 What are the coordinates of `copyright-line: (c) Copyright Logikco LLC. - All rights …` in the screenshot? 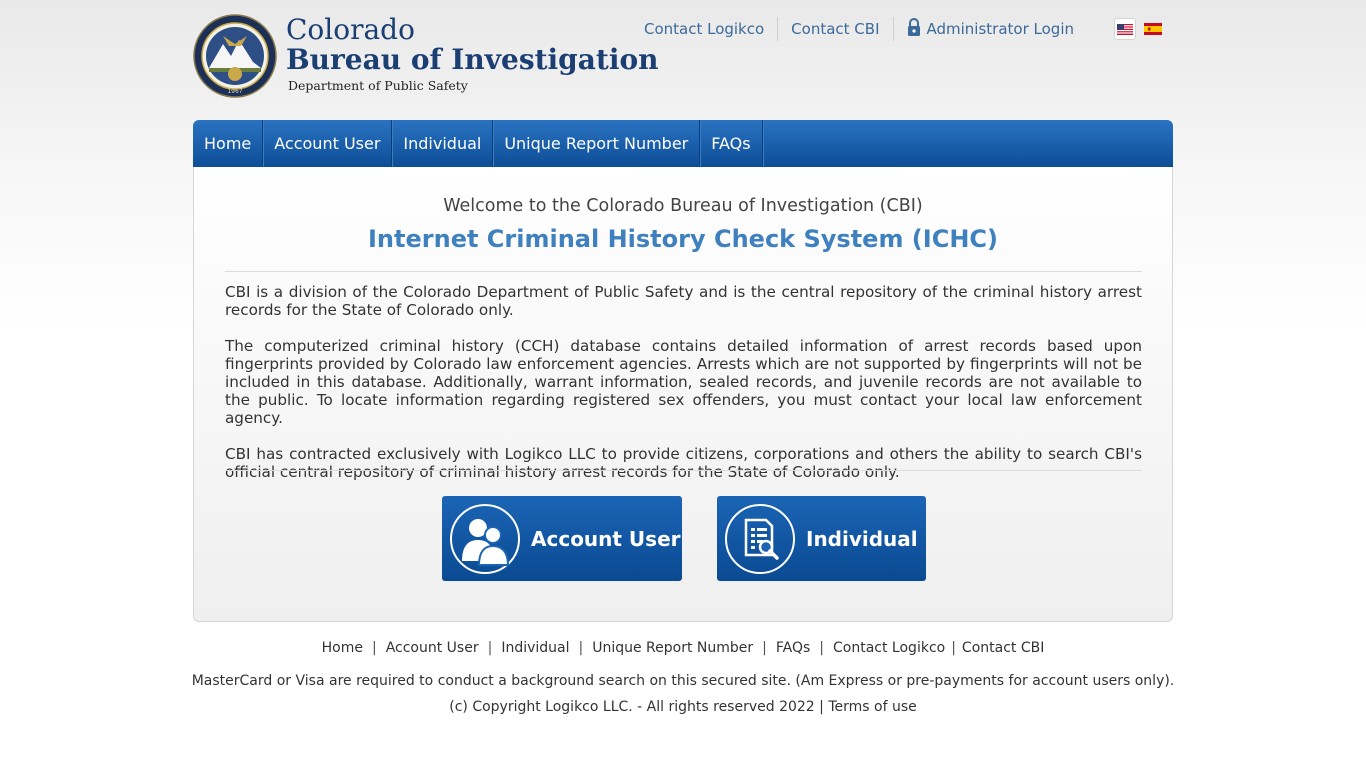 It's located at (683, 707).